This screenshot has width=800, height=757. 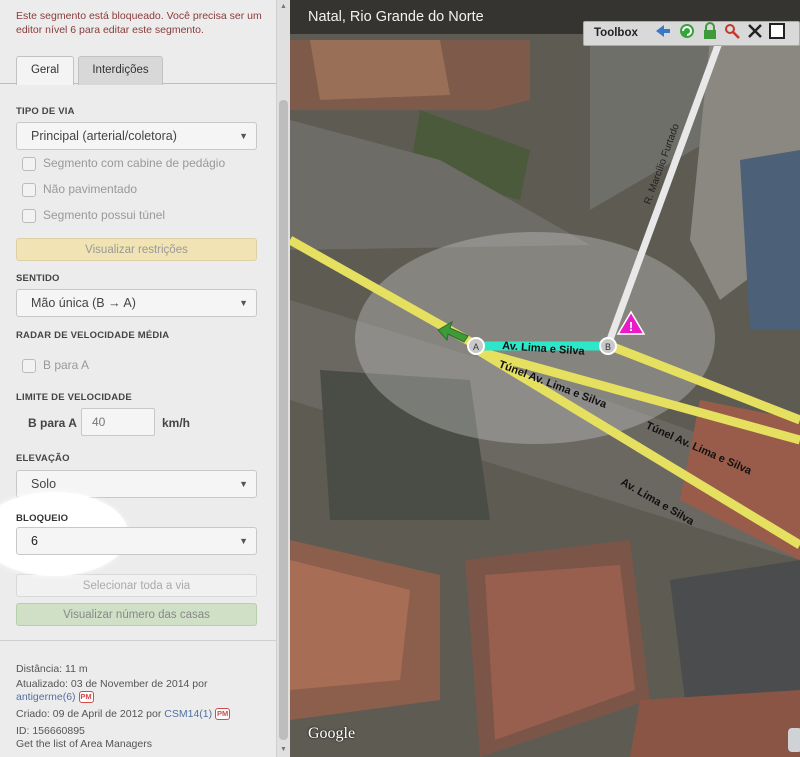 What do you see at coordinates (755, 31) in the screenshot?
I see `tools-icon` at bounding box center [755, 31].